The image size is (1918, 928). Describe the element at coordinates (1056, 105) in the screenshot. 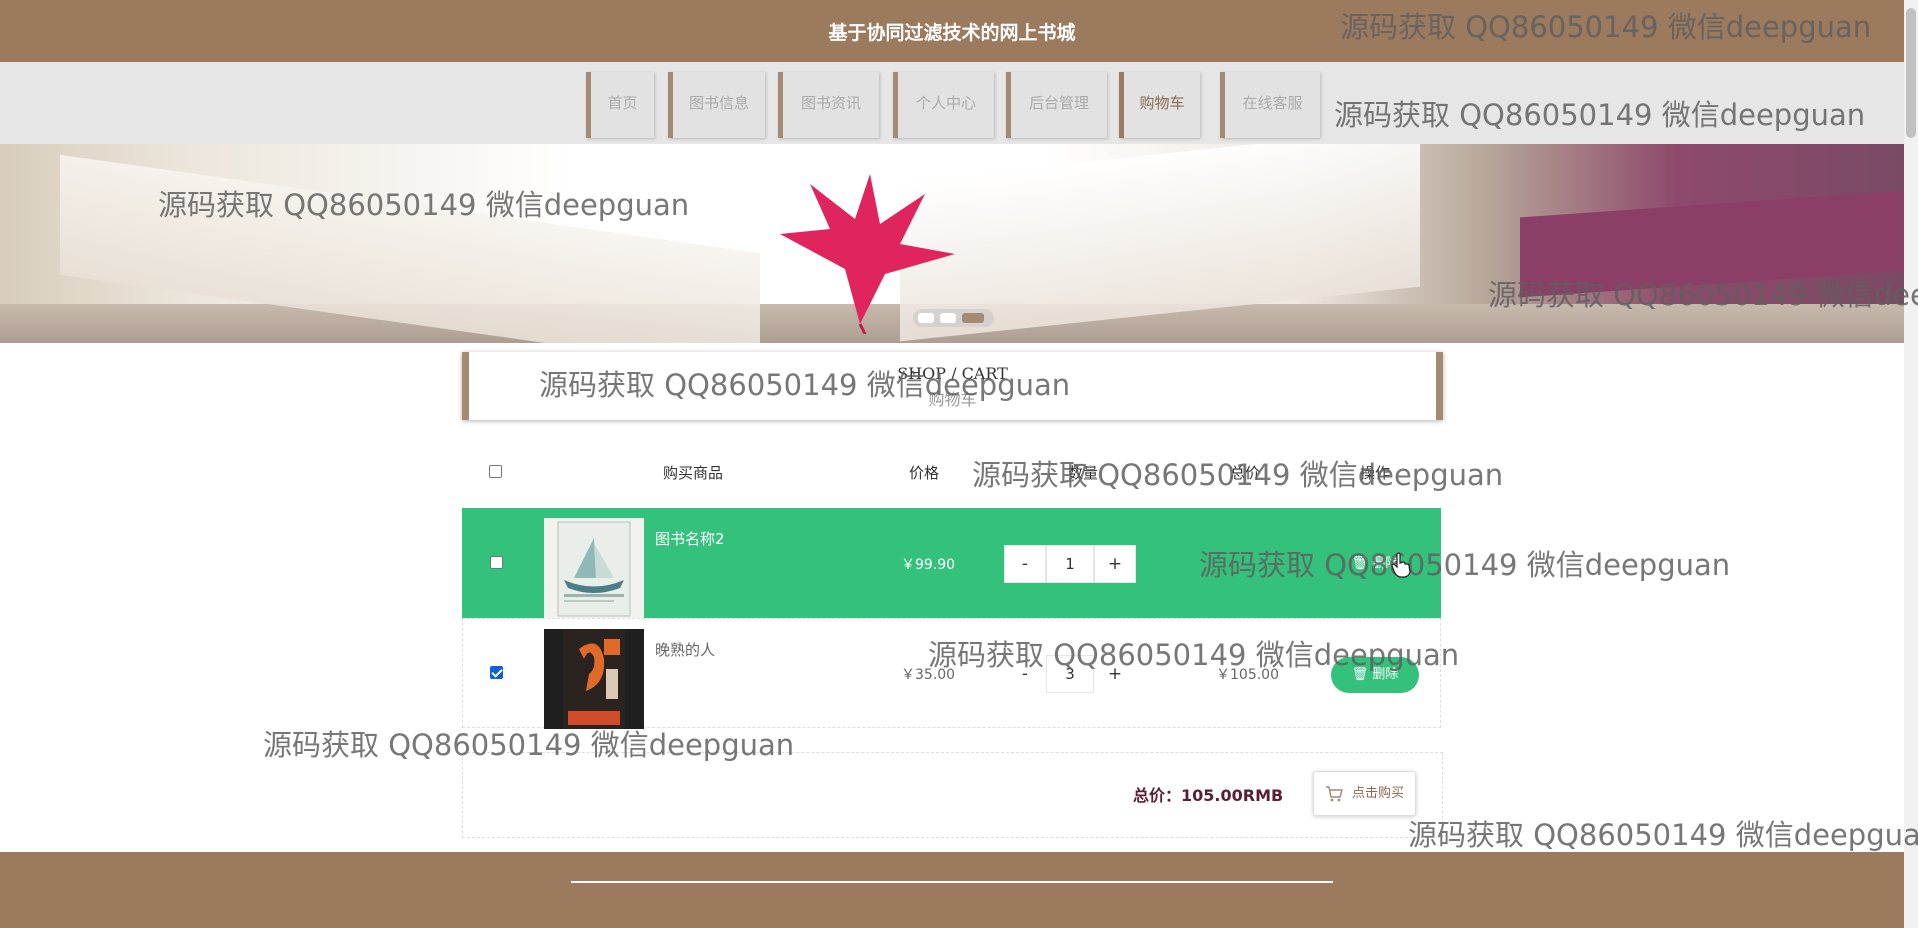

I see `nav-admin: 后台管理` at that location.